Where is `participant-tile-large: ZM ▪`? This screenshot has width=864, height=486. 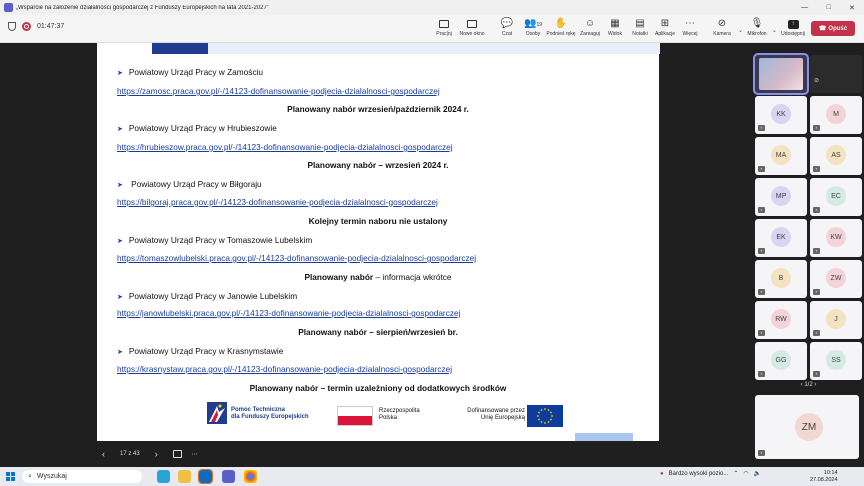 participant-tile-large: ZM ▪ is located at coordinates (807, 427).